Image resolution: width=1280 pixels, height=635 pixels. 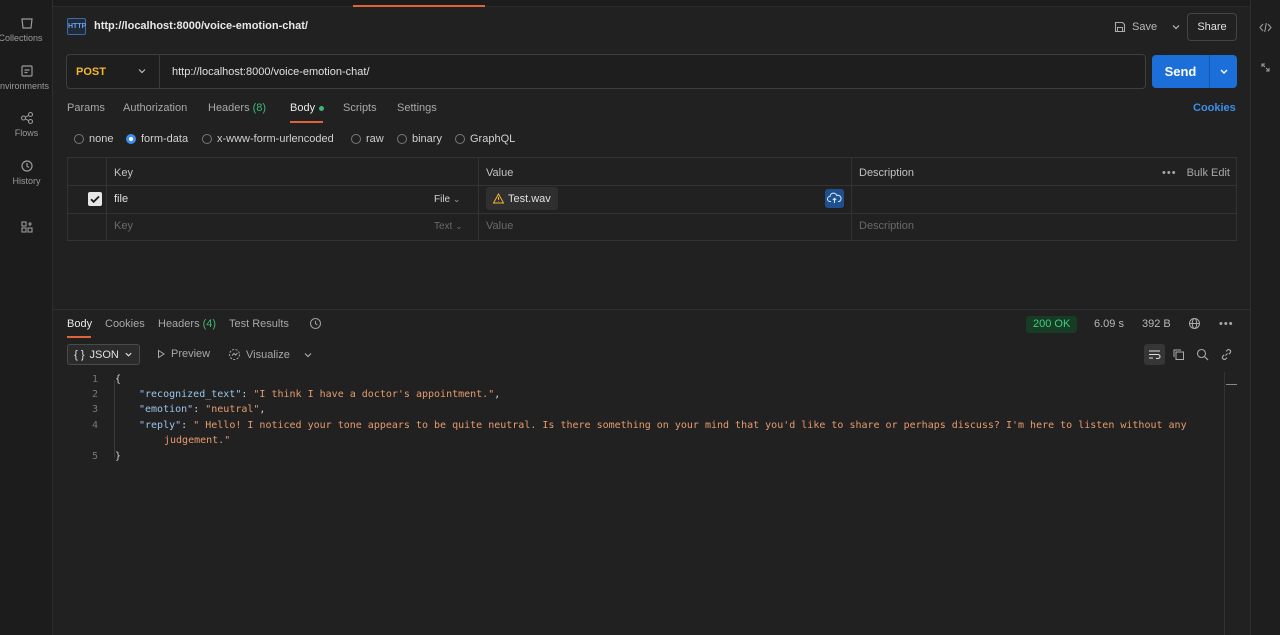 What do you see at coordinates (165, 139) in the screenshot?
I see `radio-label: form-data` at bounding box center [165, 139].